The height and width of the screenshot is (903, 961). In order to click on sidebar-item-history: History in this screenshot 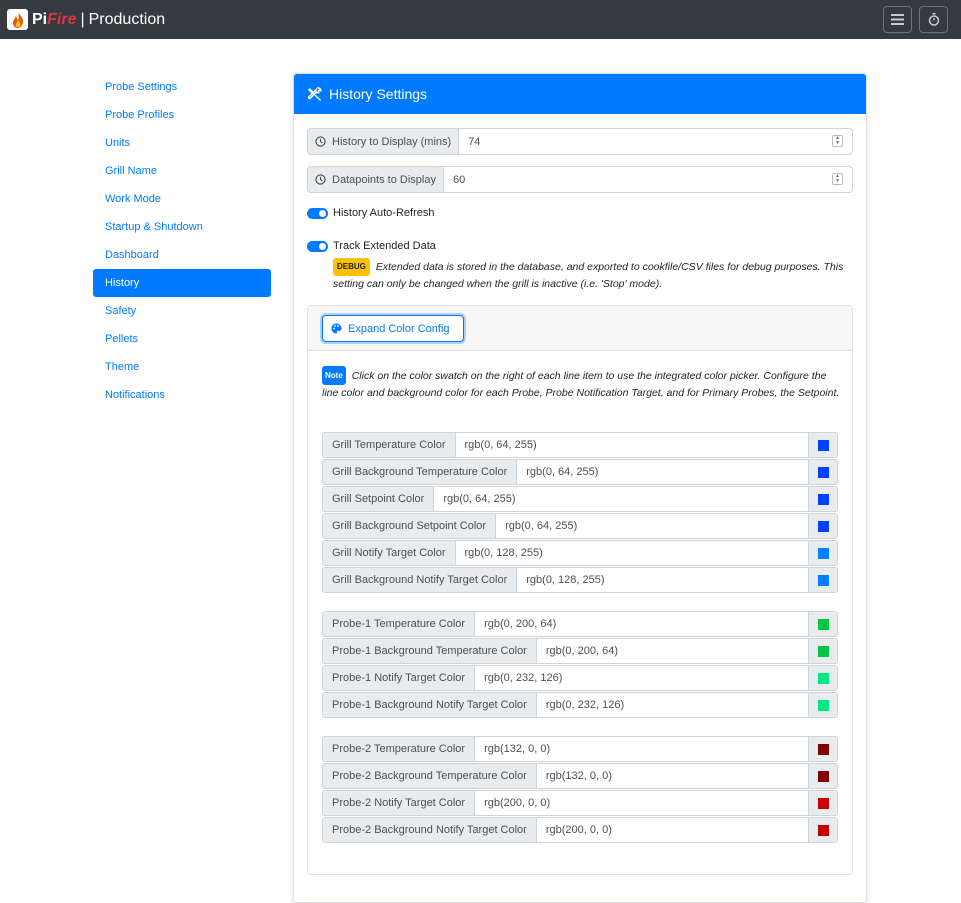, I will do `click(182, 283)`.